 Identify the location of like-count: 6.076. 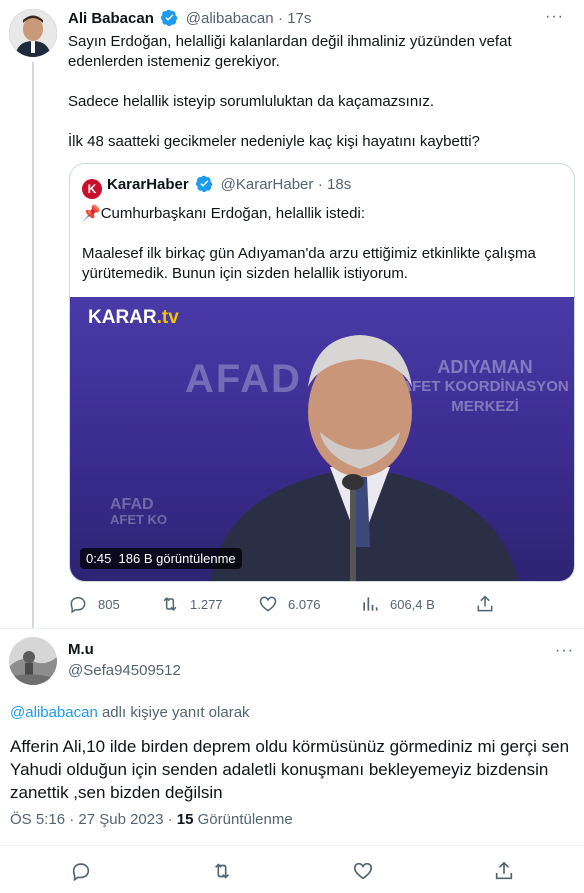
(304, 604).